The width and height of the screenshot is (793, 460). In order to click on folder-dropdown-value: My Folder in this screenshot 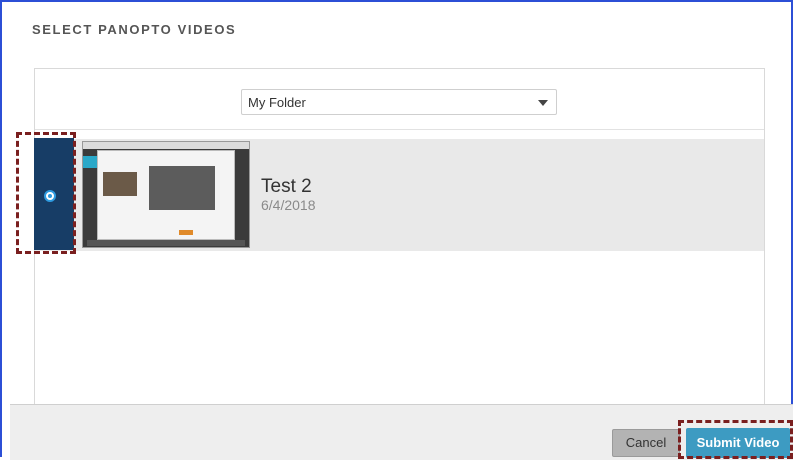, I will do `click(277, 102)`.